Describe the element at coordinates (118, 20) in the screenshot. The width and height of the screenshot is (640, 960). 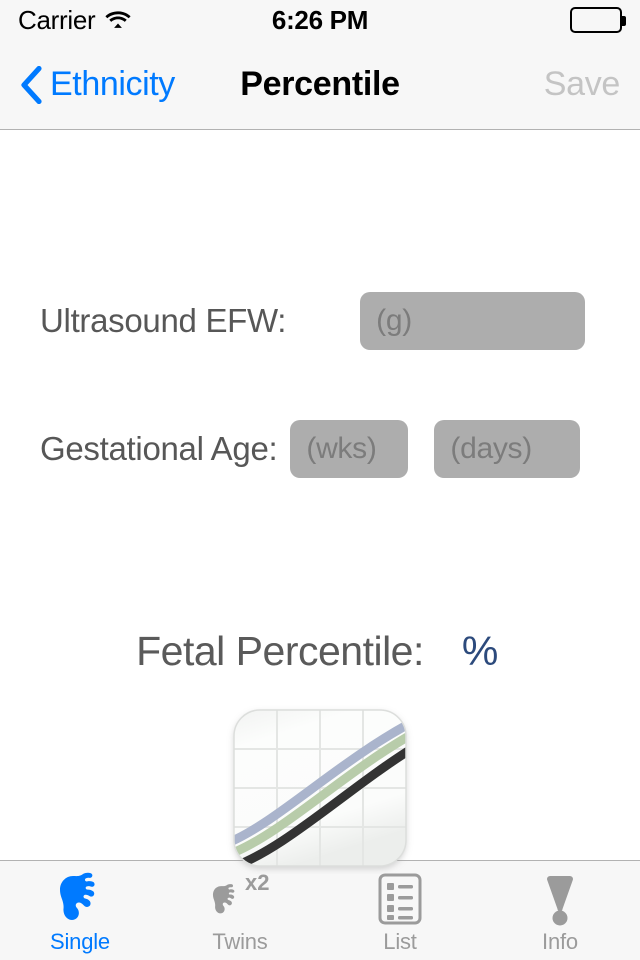
I see `wifi-icon` at that location.